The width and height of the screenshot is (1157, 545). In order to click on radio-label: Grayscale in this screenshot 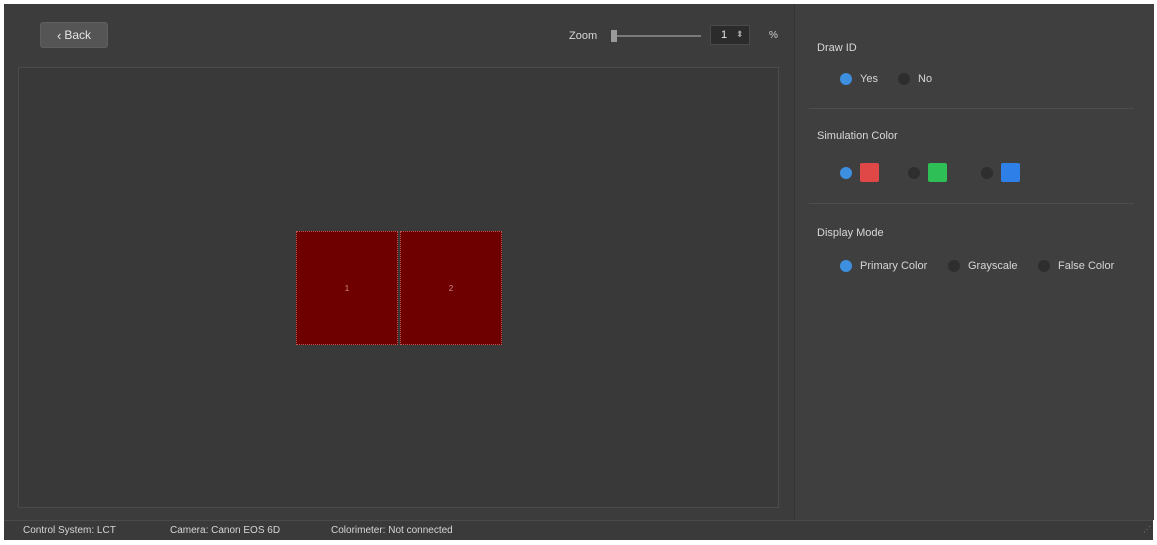, I will do `click(993, 266)`.